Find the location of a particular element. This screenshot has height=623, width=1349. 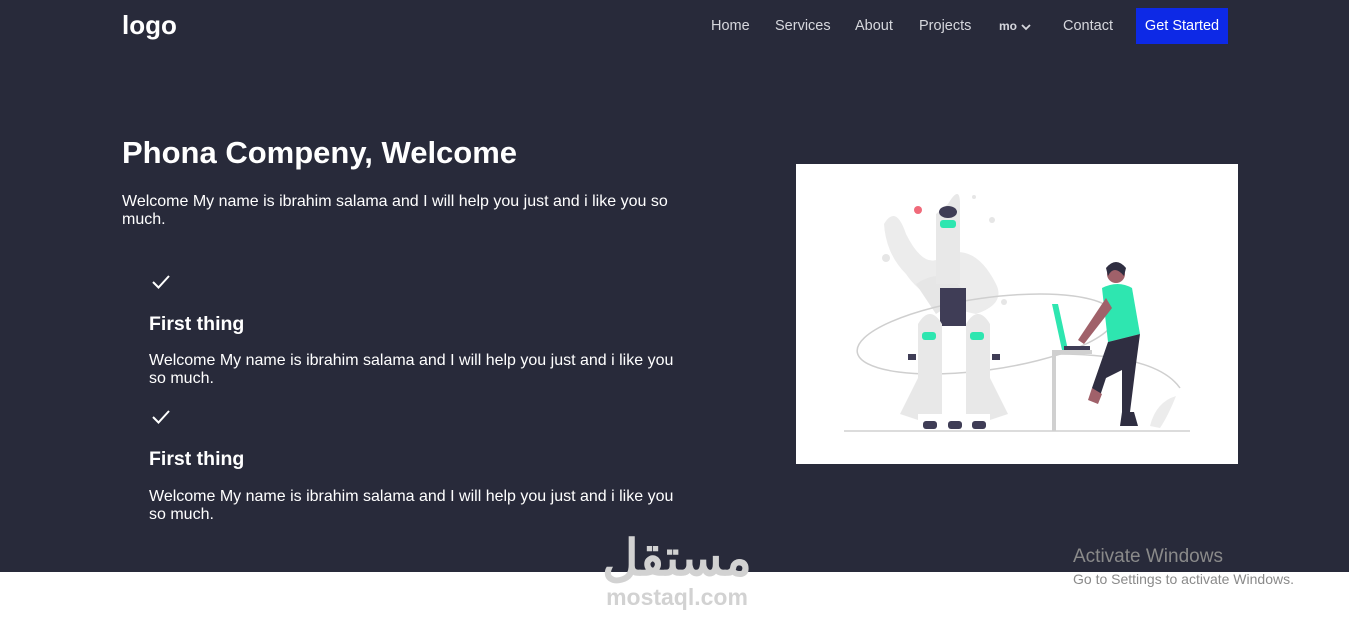

nav-about: About is located at coordinates (874, 26).